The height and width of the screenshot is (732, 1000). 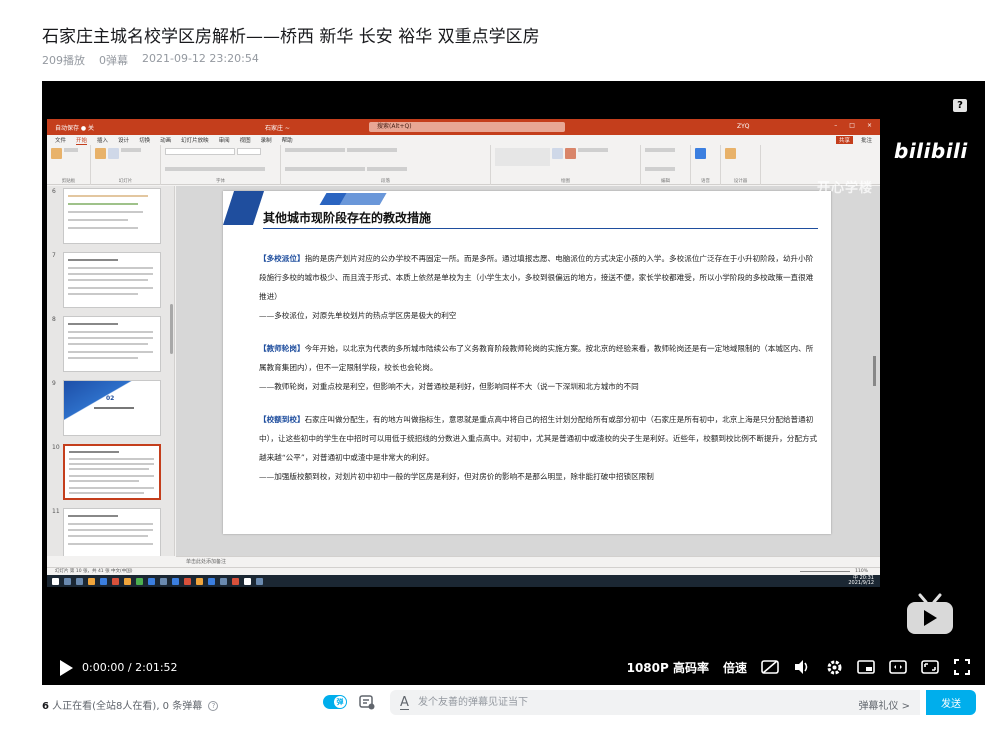 What do you see at coordinates (570, 153) in the screenshot?
I see `quick-styles-icon` at bounding box center [570, 153].